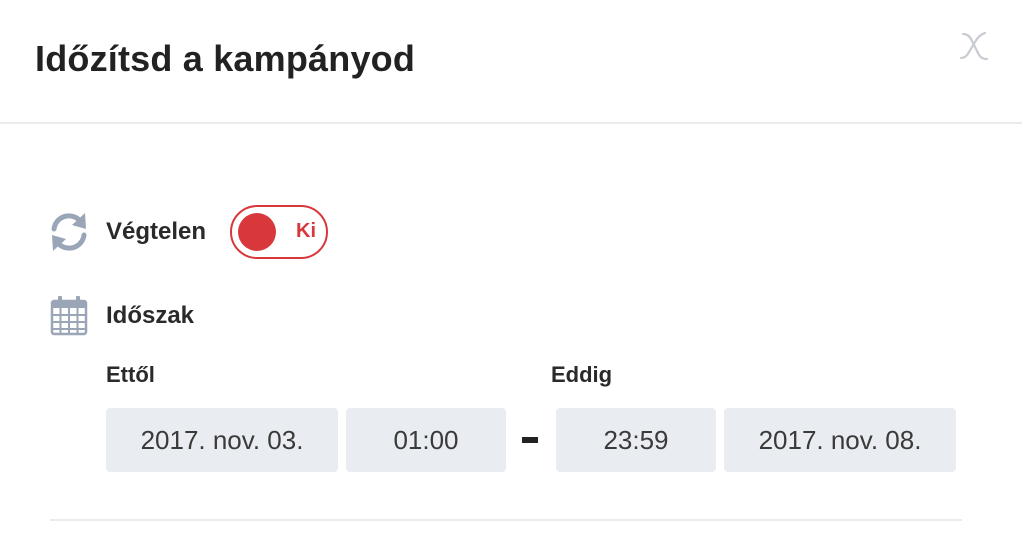 This screenshot has width=1022, height=560. I want to click on close-icon, so click(974, 46).